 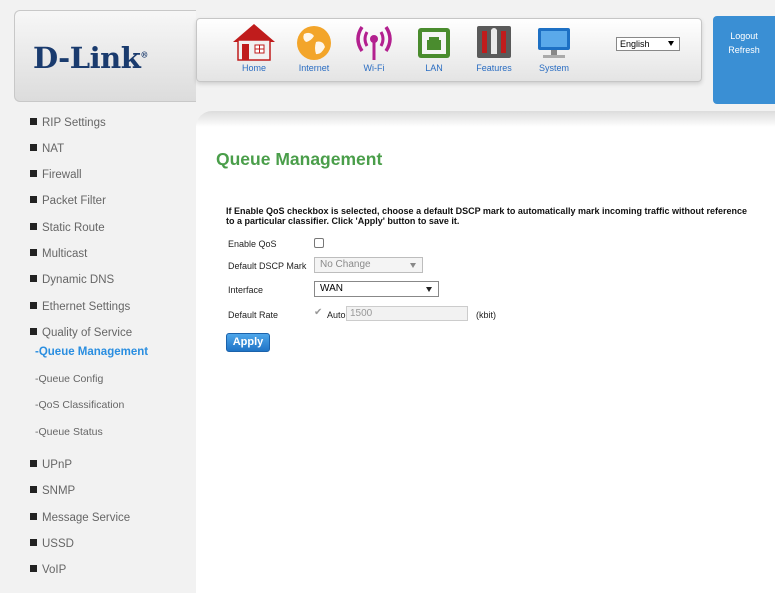 I want to click on sidebar-item-voip: VoIP, so click(x=48, y=570).